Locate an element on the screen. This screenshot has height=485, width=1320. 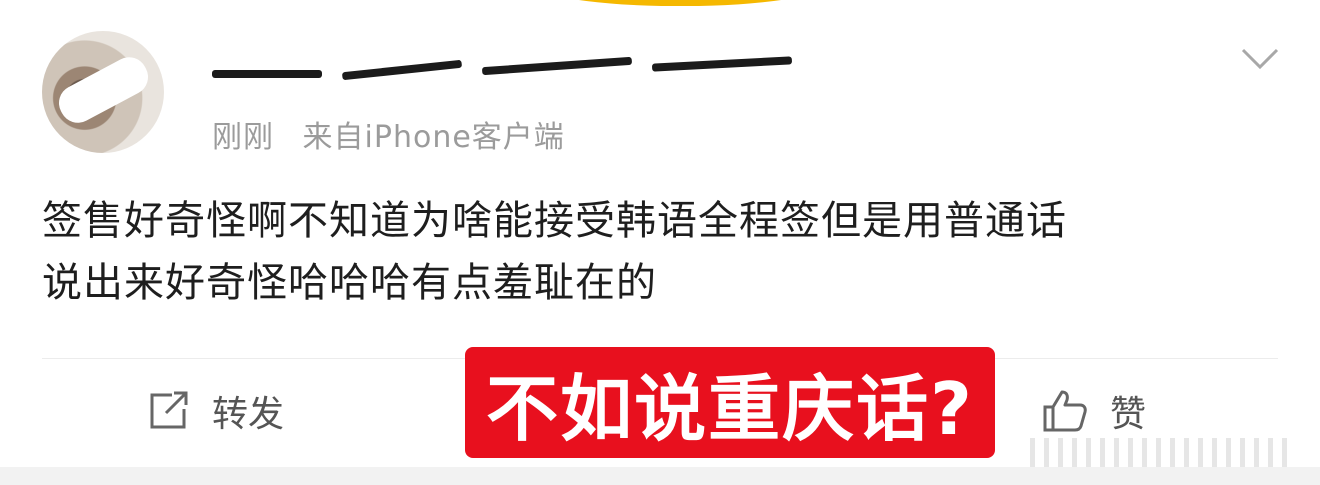
forward-icon is located at coordinates (169, 410).